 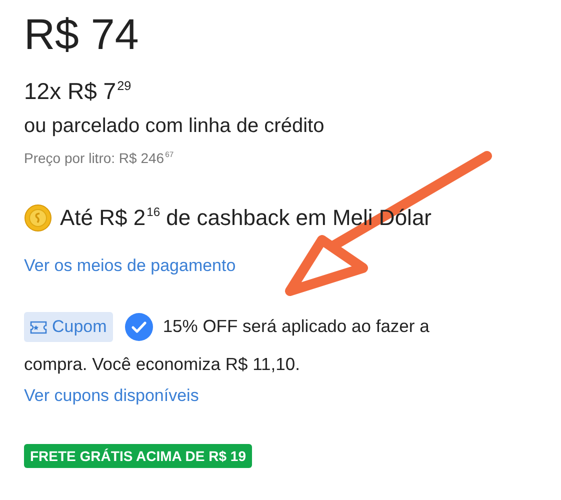 I want to click on free-shipping-badge: FRETE GRÁTIS ACIMA DE R$ 19, so click(x=138, y=456).